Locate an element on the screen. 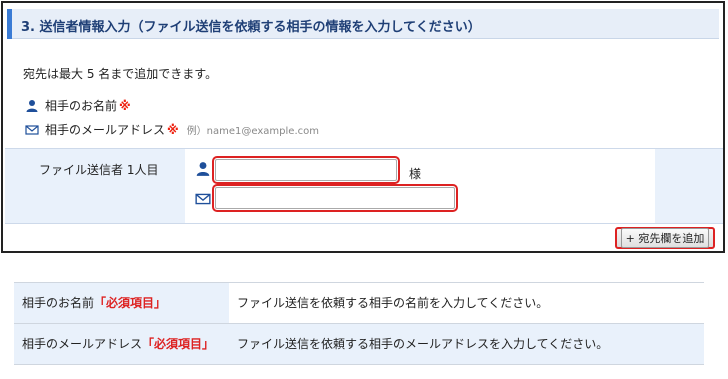 This screenshot has width=728, height=379. legend-name-label: 相手のお名前 is located at coordinates (81, 106).